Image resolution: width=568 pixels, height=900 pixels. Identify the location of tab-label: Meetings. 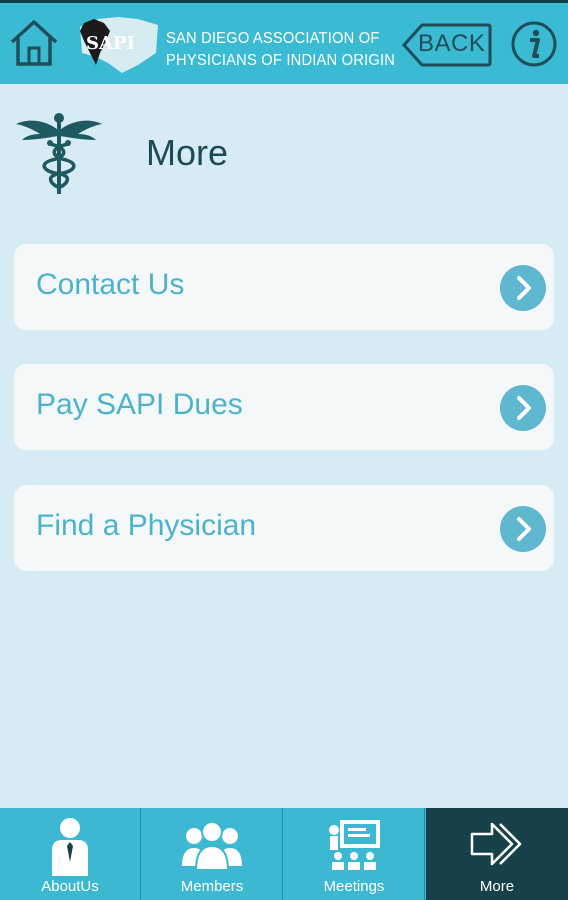
(354, 886).